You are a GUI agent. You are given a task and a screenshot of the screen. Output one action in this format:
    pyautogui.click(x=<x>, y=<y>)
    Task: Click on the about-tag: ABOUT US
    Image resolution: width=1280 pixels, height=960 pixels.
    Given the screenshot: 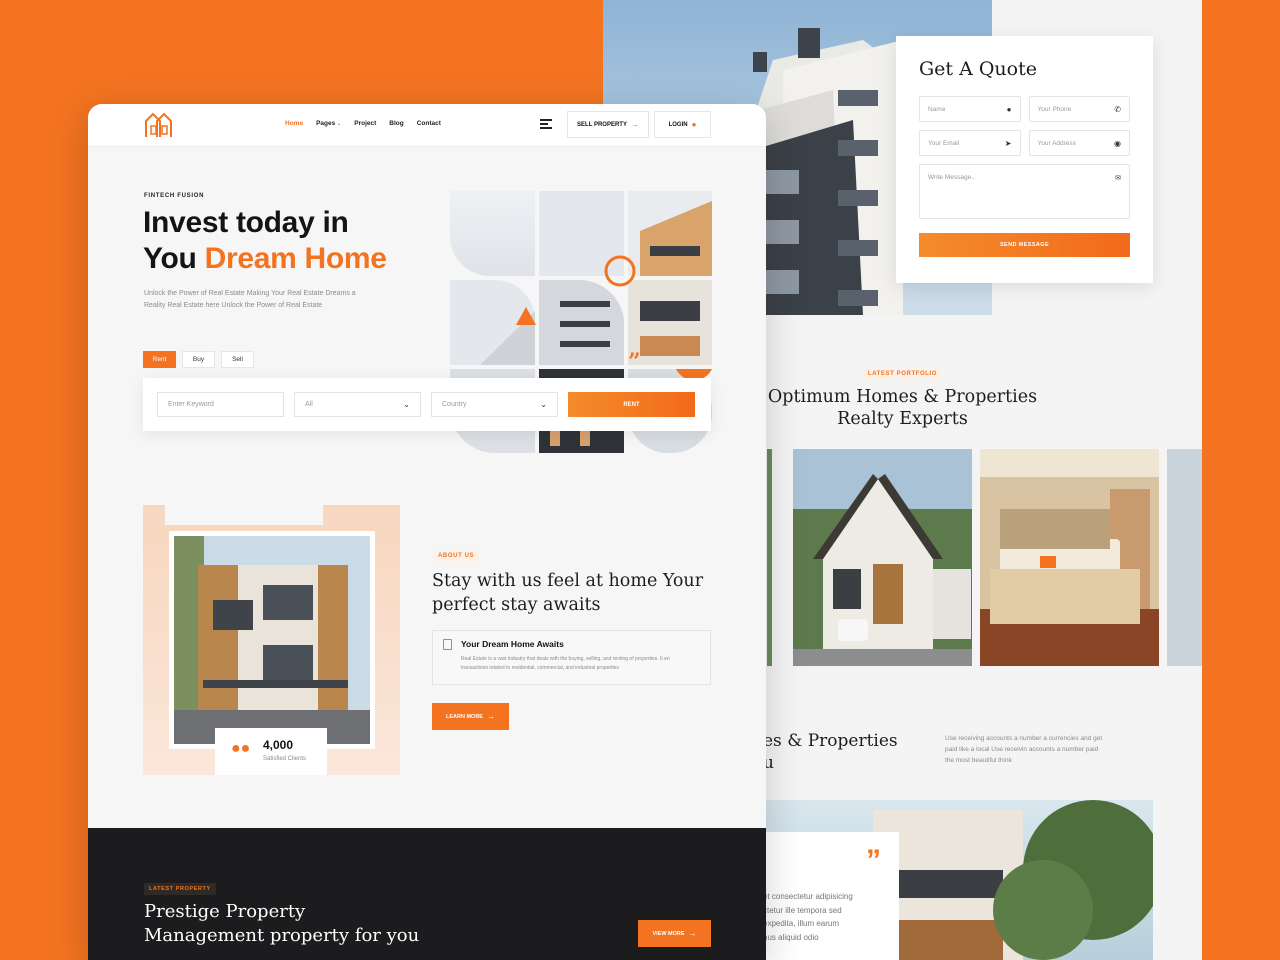 What is the action you would take?
    pyautogui.click(x=456, y=556)
    